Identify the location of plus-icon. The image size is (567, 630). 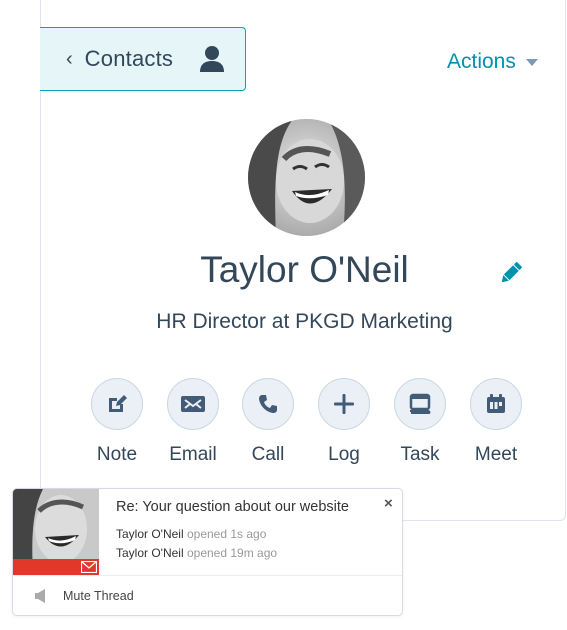
(344, 404).